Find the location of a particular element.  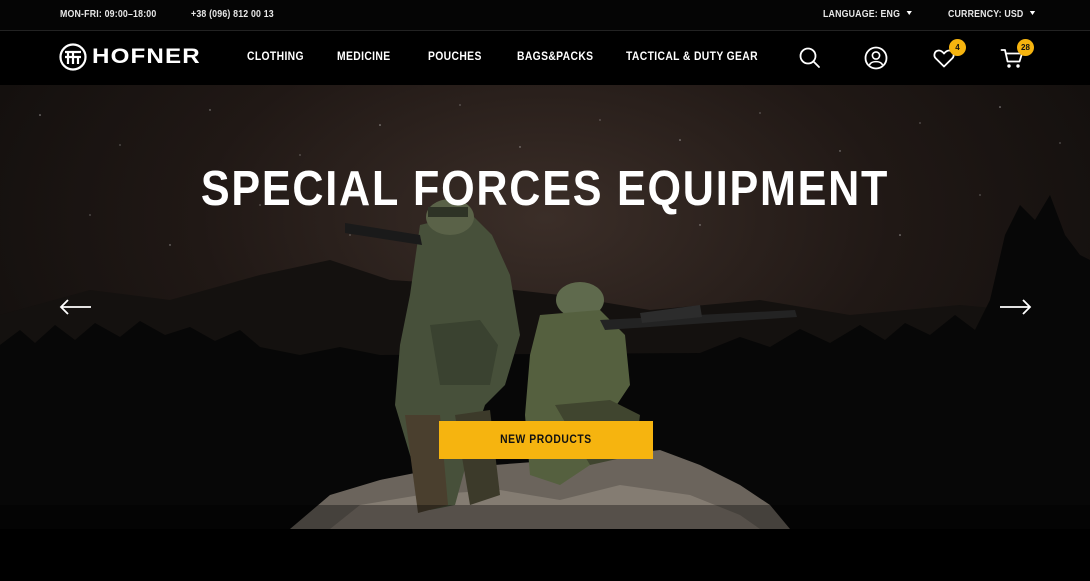

account-button is located at coordinates (876, 58).